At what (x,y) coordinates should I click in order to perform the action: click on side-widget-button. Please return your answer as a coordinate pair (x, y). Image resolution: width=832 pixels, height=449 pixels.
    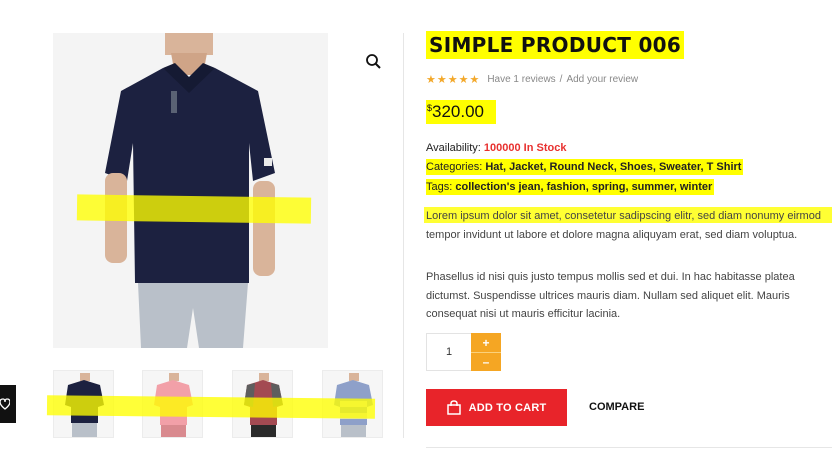
    Looking at the image, I should click on (8, 404).